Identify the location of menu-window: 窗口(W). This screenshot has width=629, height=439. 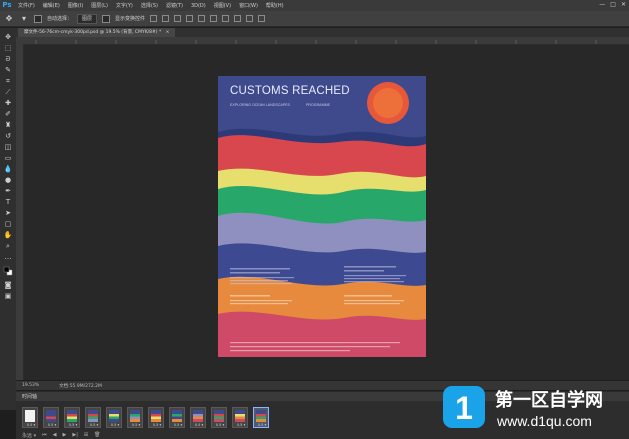
(248, 5).